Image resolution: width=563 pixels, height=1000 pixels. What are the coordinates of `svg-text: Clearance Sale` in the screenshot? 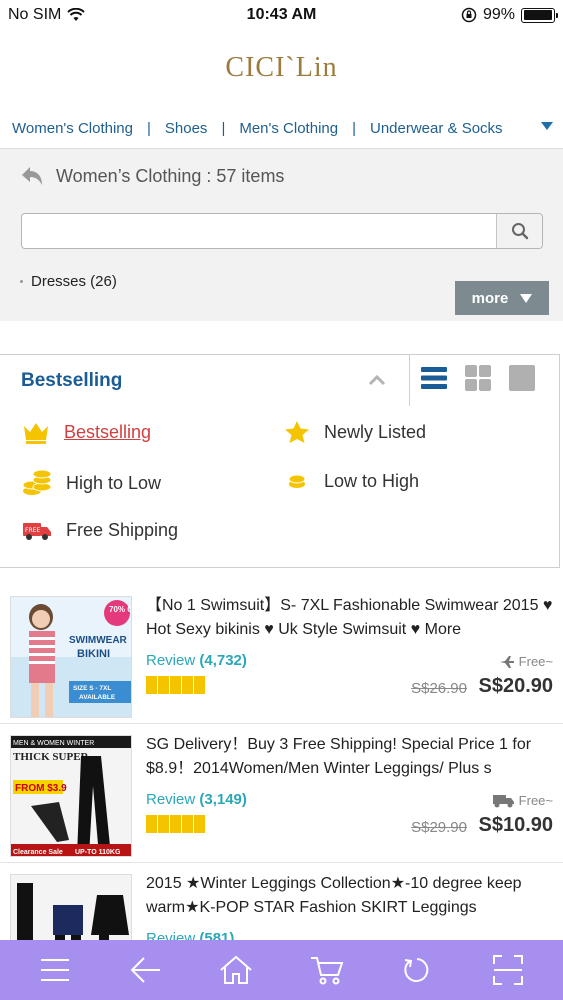 It's located at (38, 852).